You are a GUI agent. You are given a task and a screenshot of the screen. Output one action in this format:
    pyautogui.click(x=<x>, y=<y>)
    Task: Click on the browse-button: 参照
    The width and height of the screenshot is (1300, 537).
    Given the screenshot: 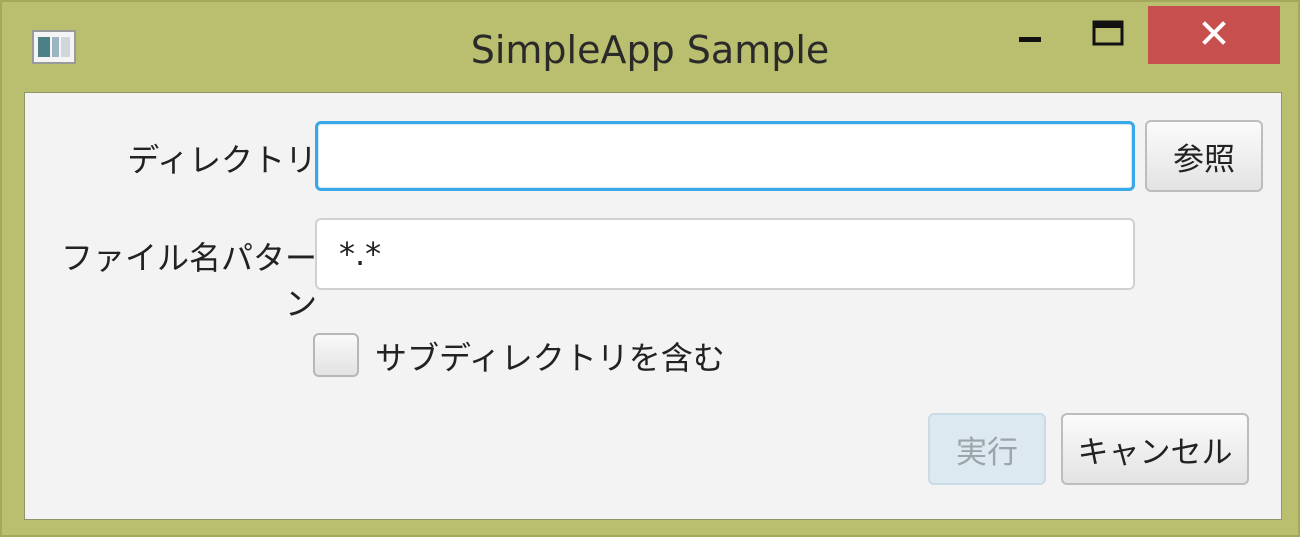 What is the action you would take?
    pyautogui.click(x=1204, y=156)
    